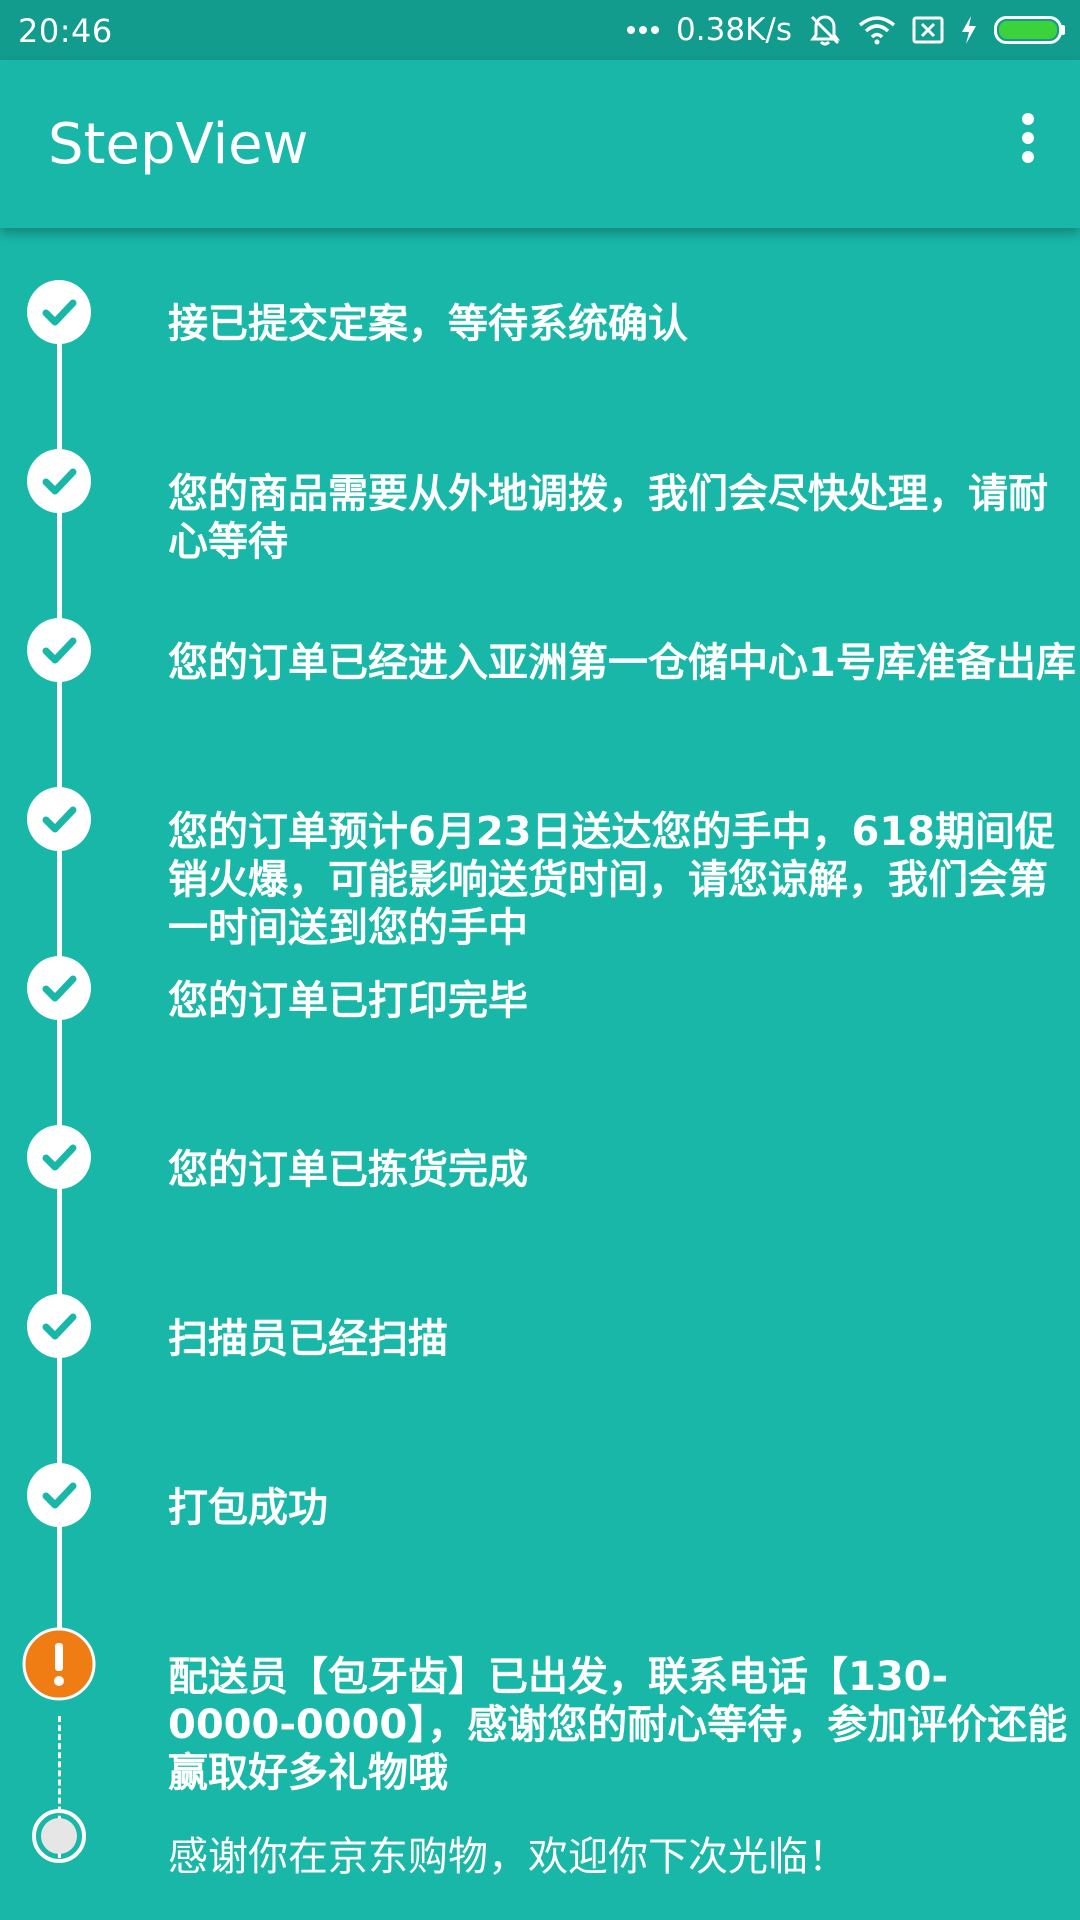 The image size is (1080, 1920). I want to click on pending-circle-icon, so click(59, 1836).